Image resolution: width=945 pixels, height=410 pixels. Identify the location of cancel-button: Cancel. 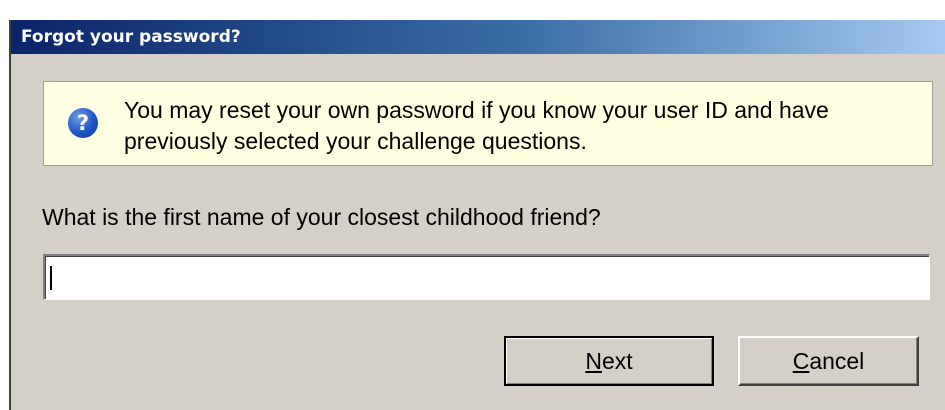
(828, 361).